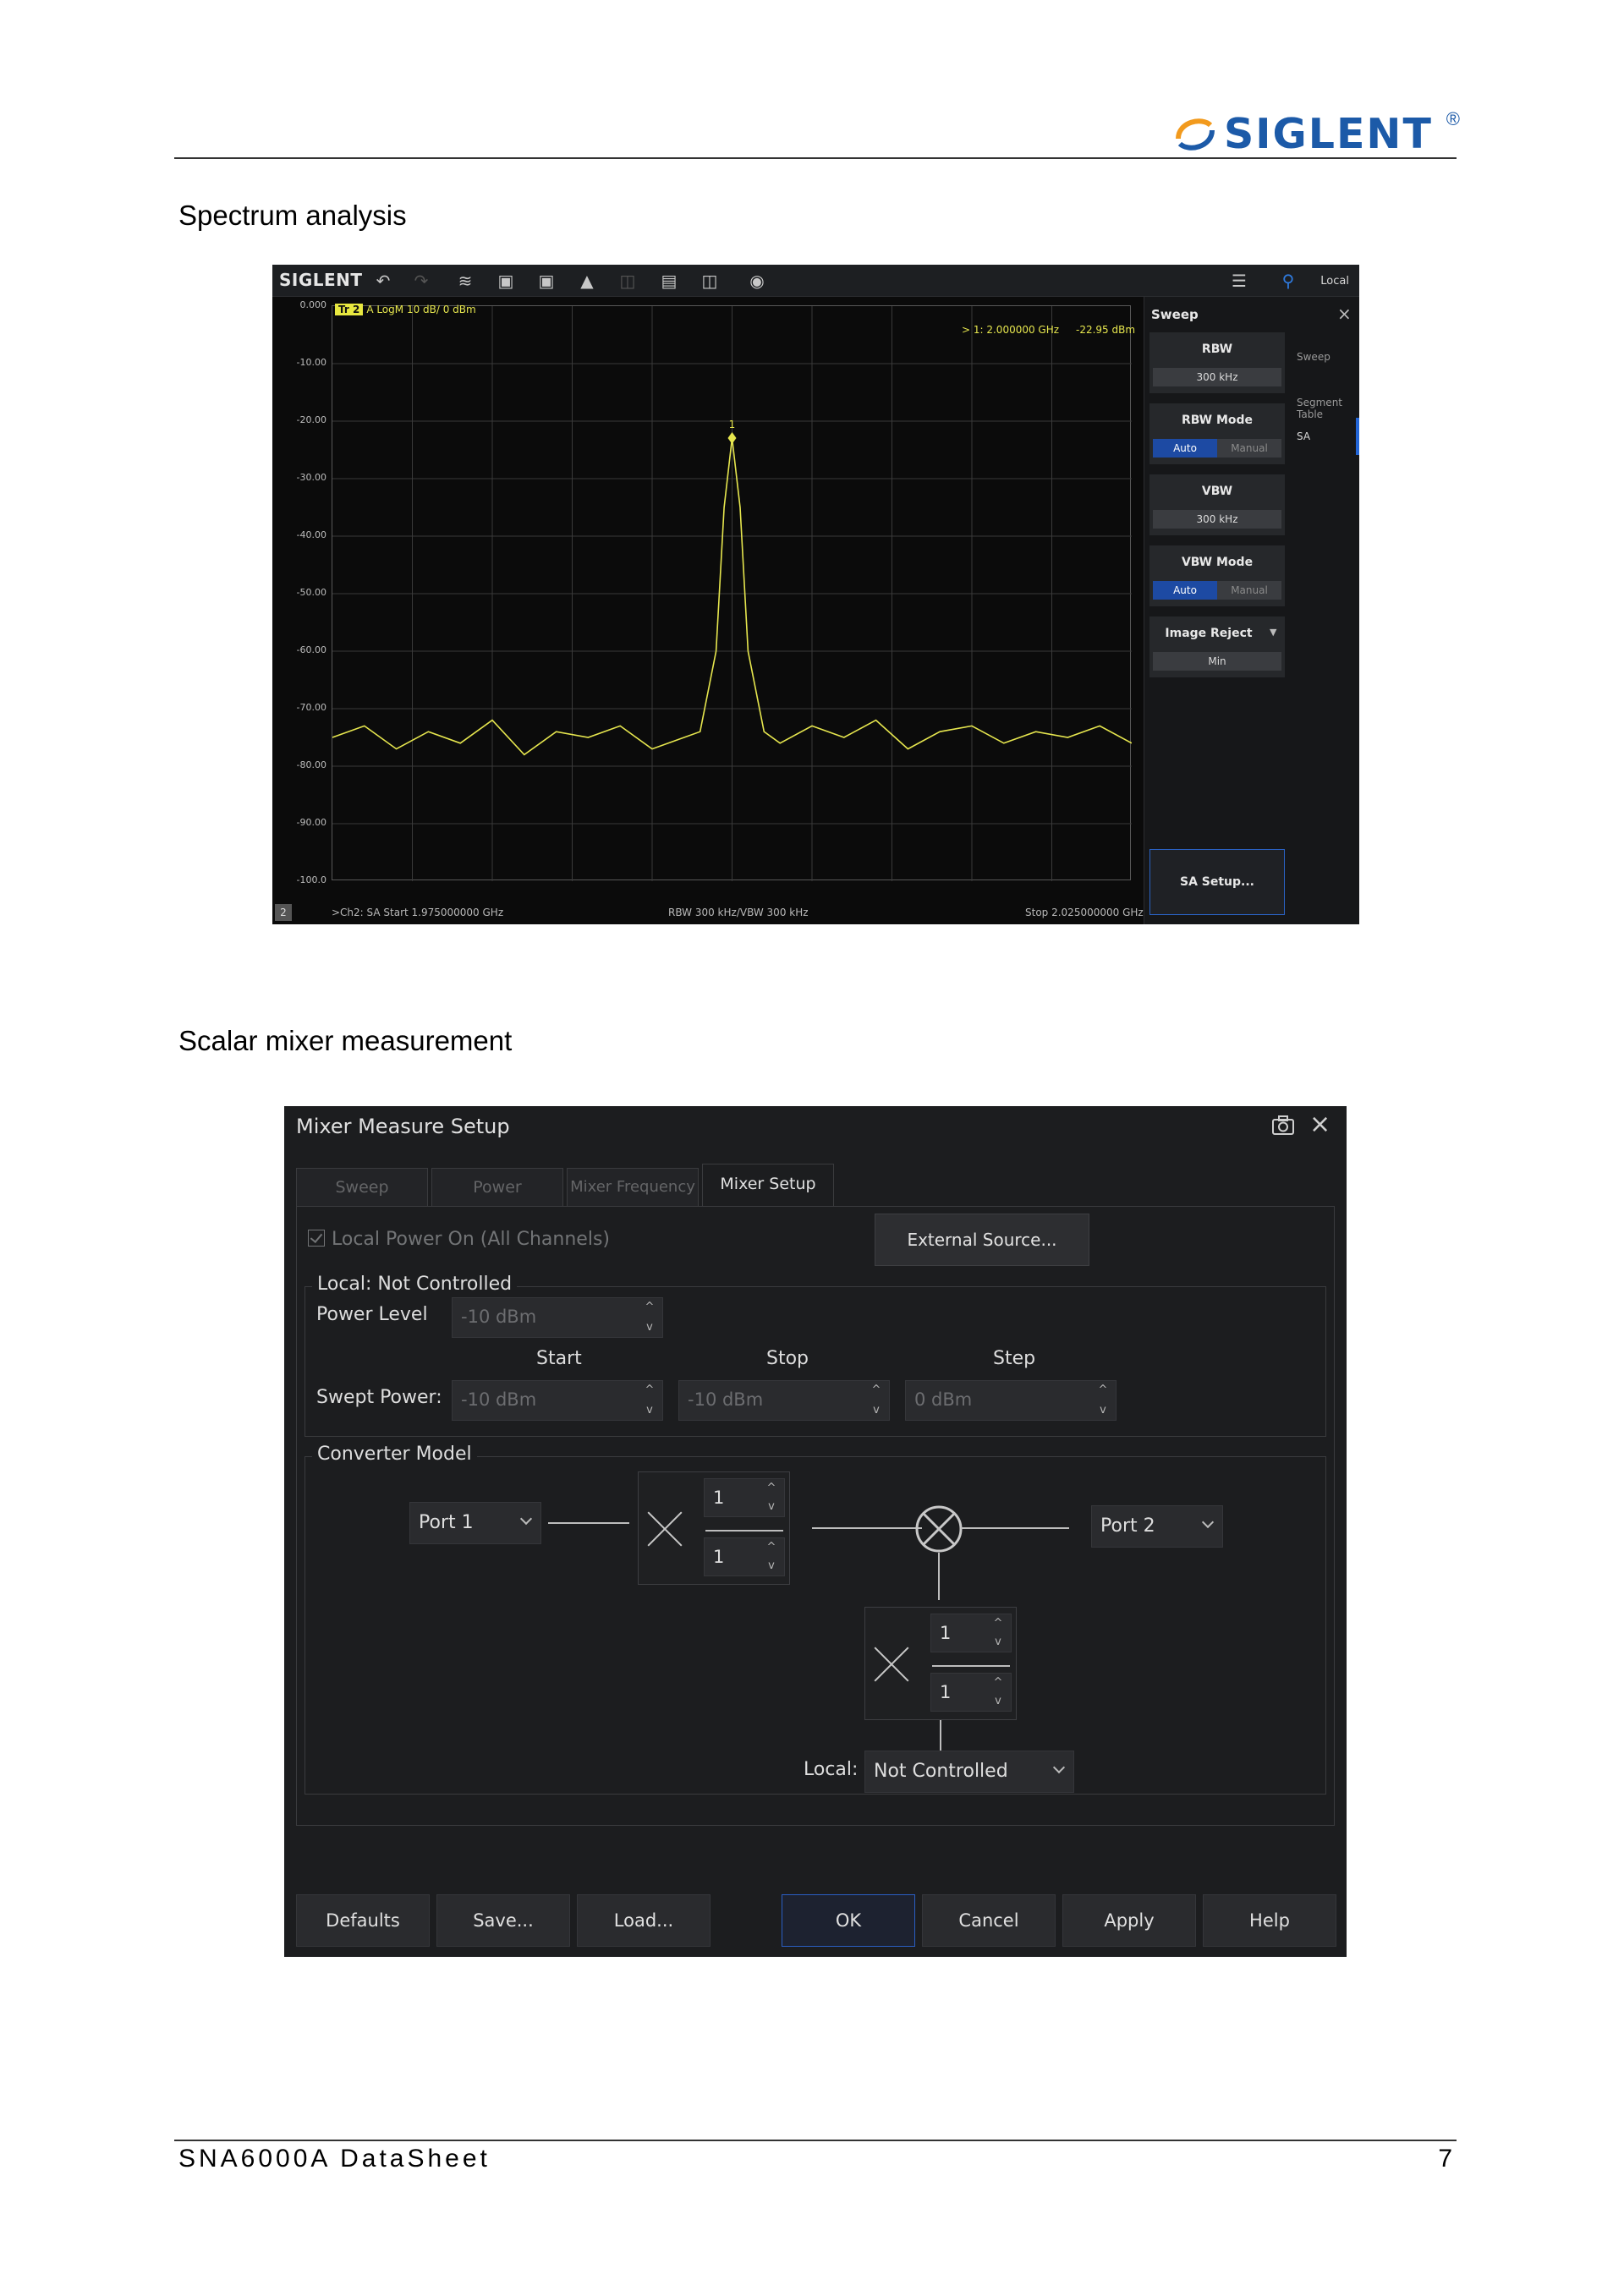  Describe the element at coordinates (559, 1358) in the screenshot. I see `column-start: Start` at that location.